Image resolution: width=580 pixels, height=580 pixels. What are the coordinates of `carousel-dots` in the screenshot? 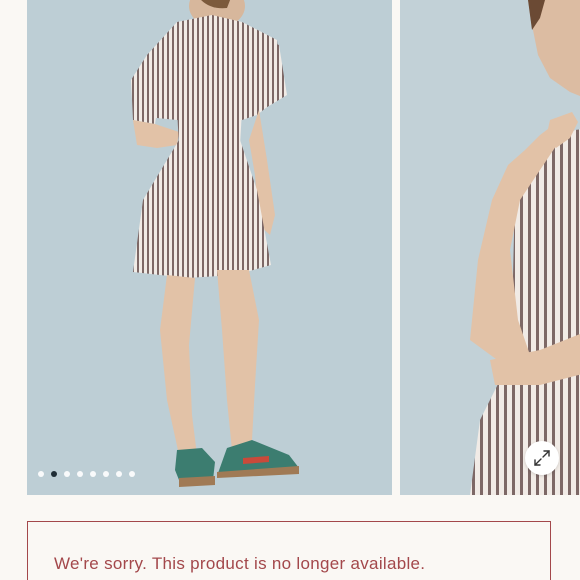 It's located at (86, 474).